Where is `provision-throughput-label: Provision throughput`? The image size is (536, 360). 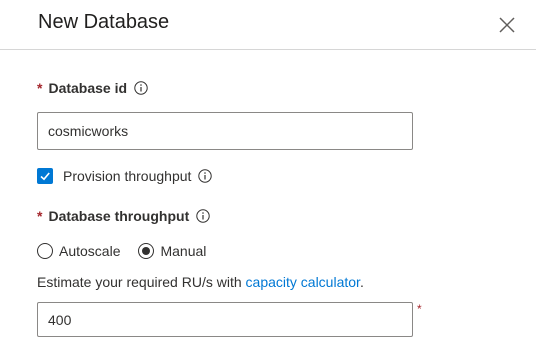
provision-throughput-label: Provision throughput is located at coordinates (127, 176).